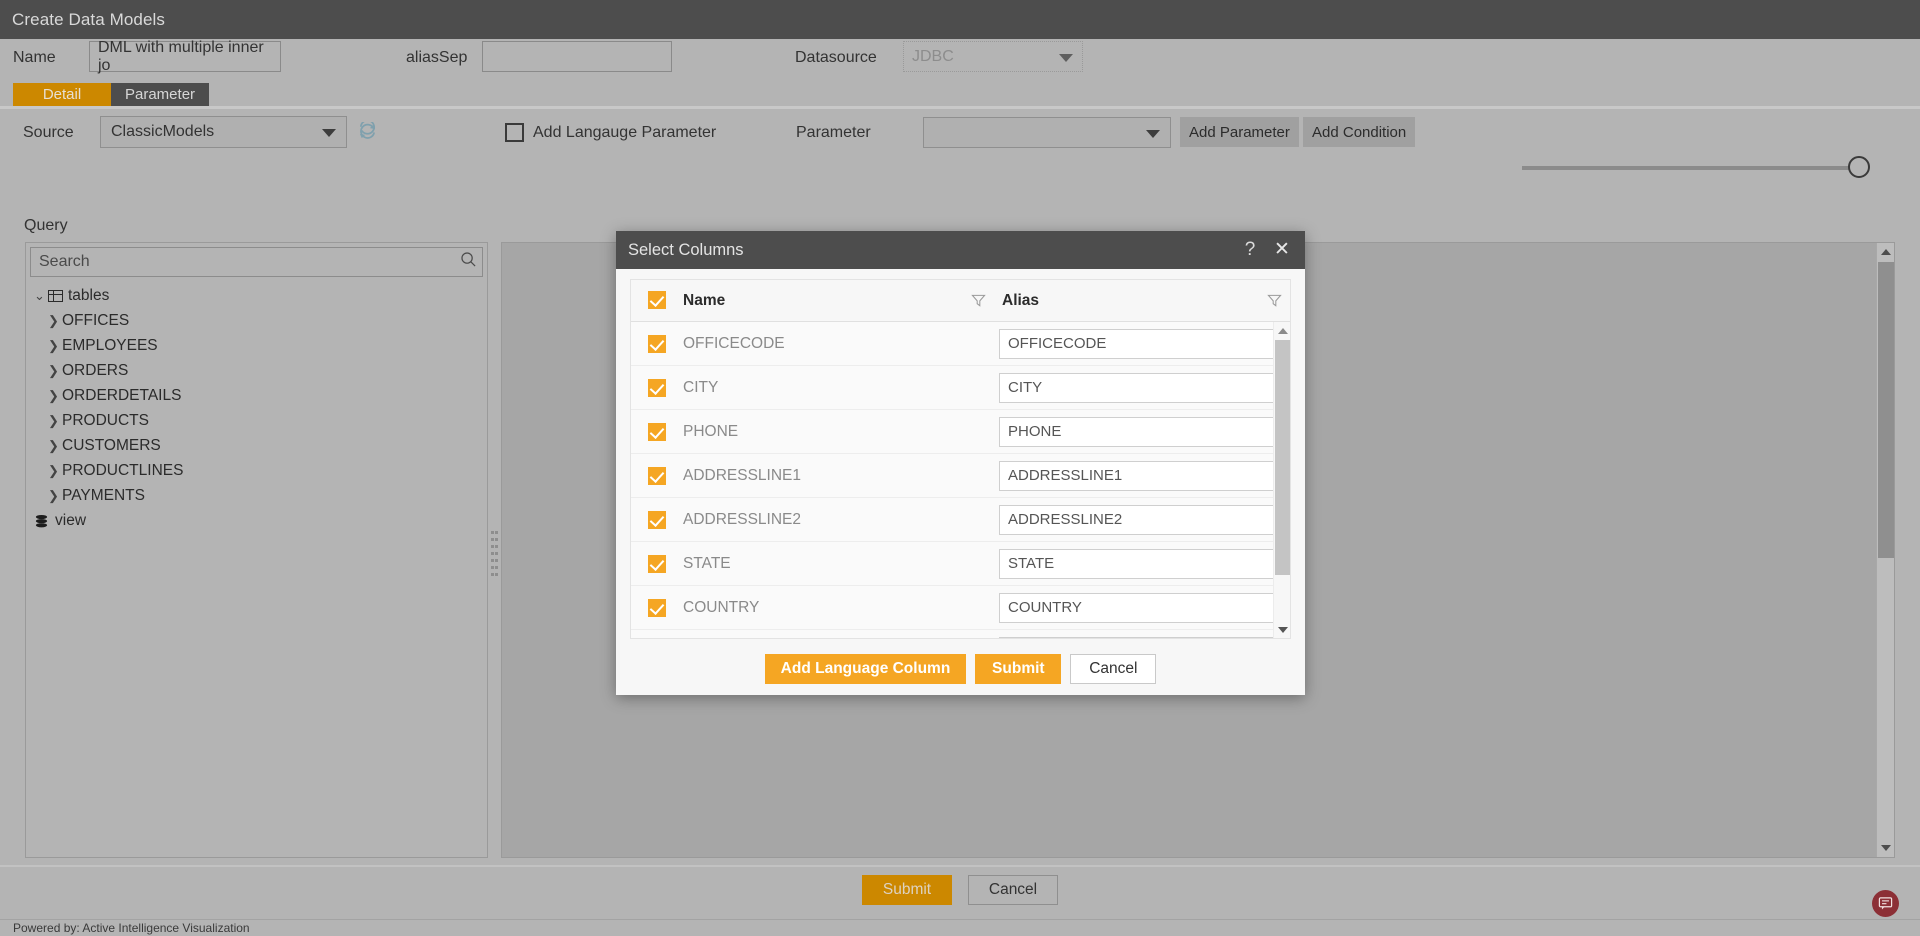 This screenshot has height=936, width=1920. I want to click on aliassep-input, so click(577, 56).